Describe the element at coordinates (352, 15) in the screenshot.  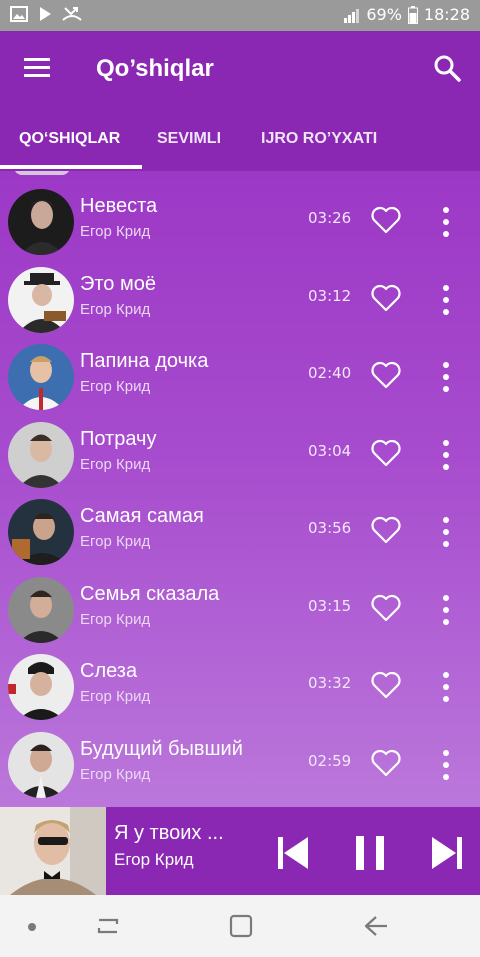
I see `signal-icon` at that location.